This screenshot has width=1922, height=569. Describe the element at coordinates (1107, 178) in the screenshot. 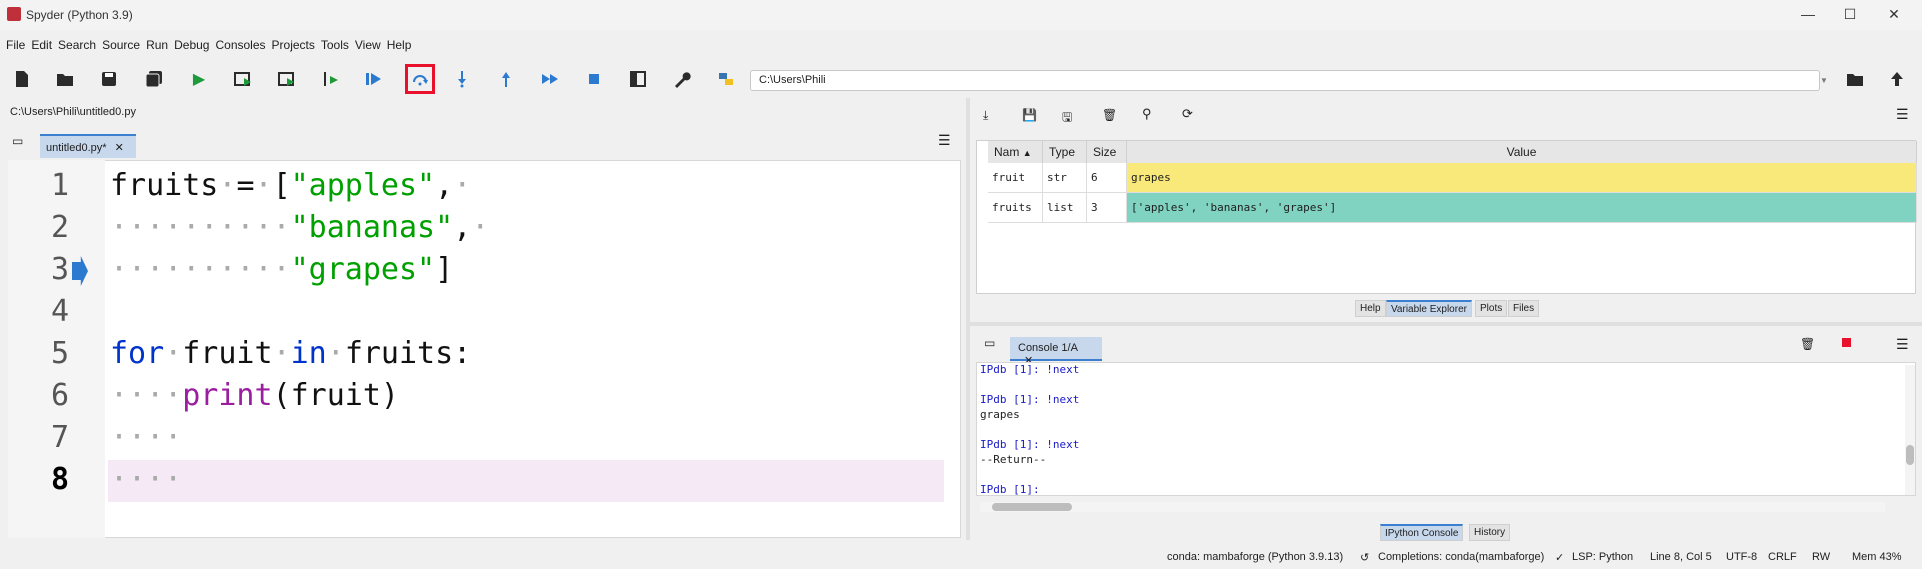

I see `variable-size: 6` at that location.